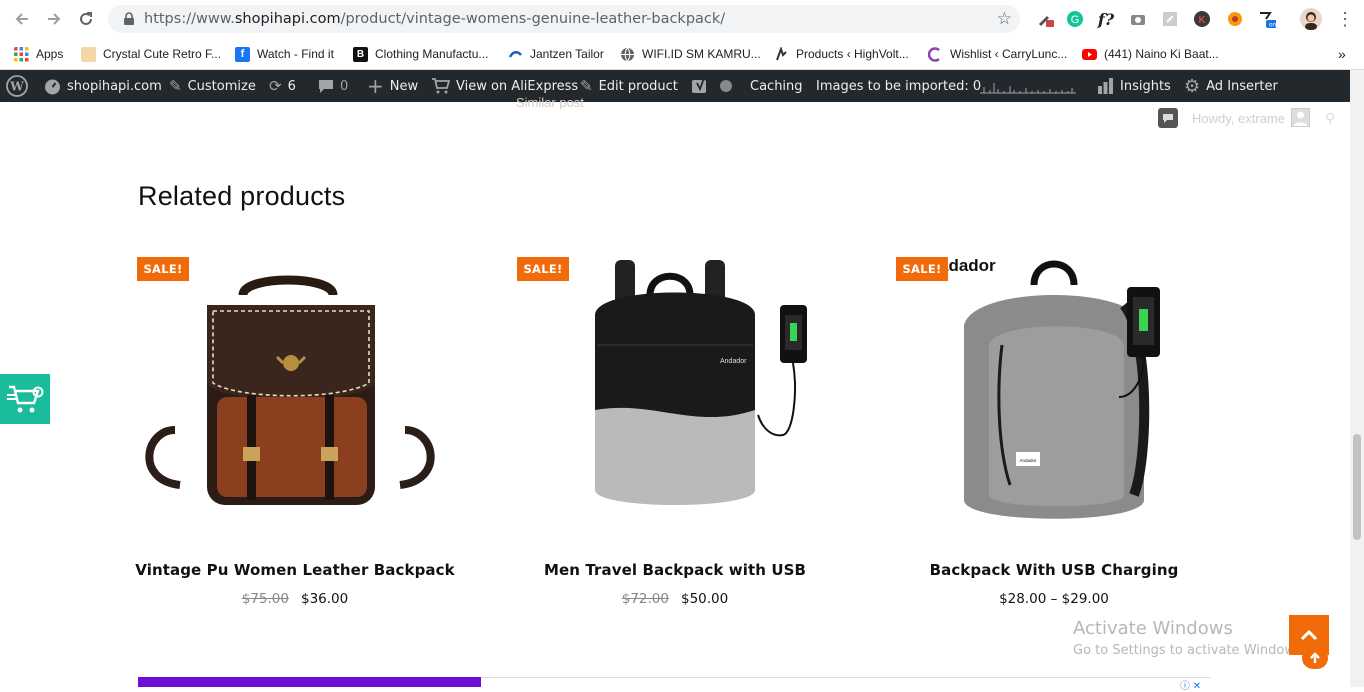  What do you see at coordinates (50, 54) in the screenshot?
I see `bookmark-label: Apps` at bounding box center [50, 54].